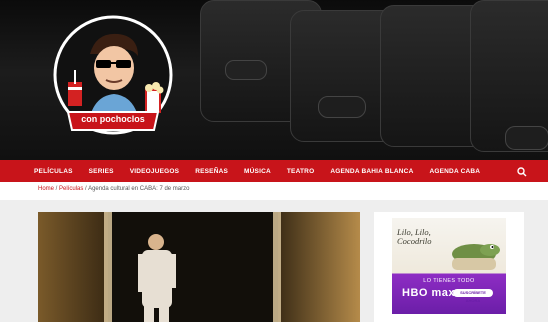  Describe the element at coordinates (113, 75) in the screenshot. I see `site-logo: con pochoclos` at that location.